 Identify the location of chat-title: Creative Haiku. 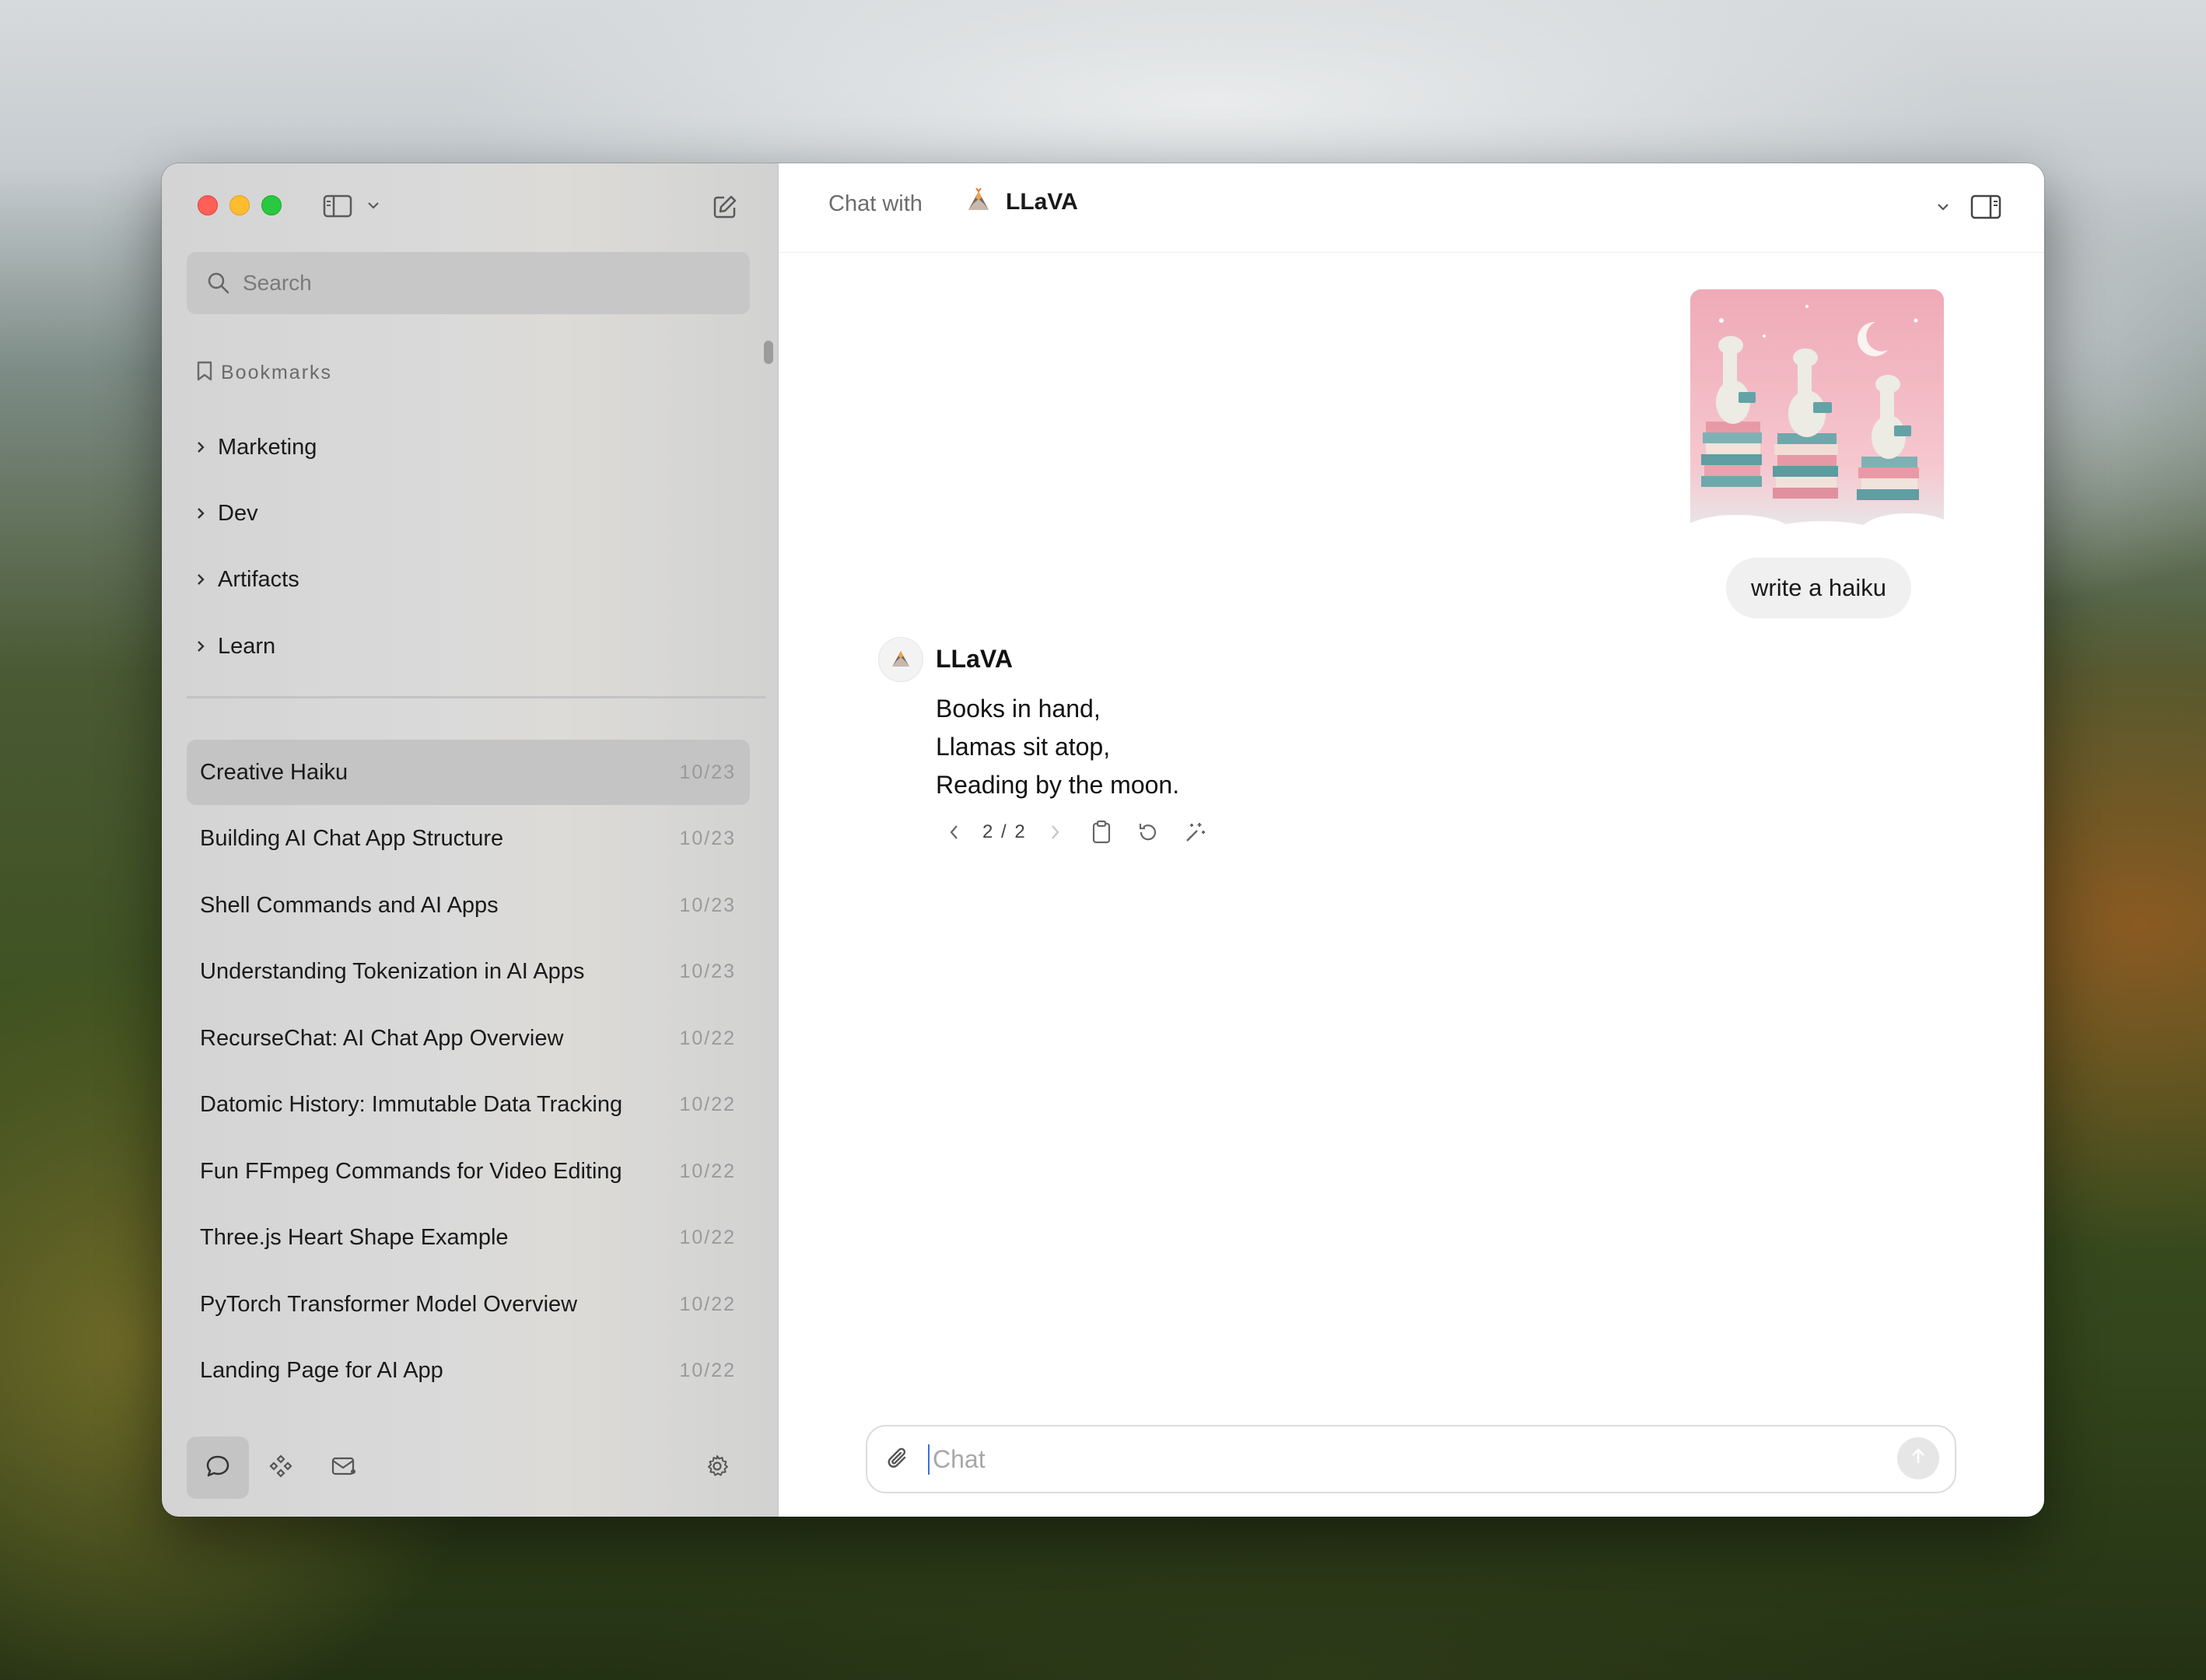
(274, 772).